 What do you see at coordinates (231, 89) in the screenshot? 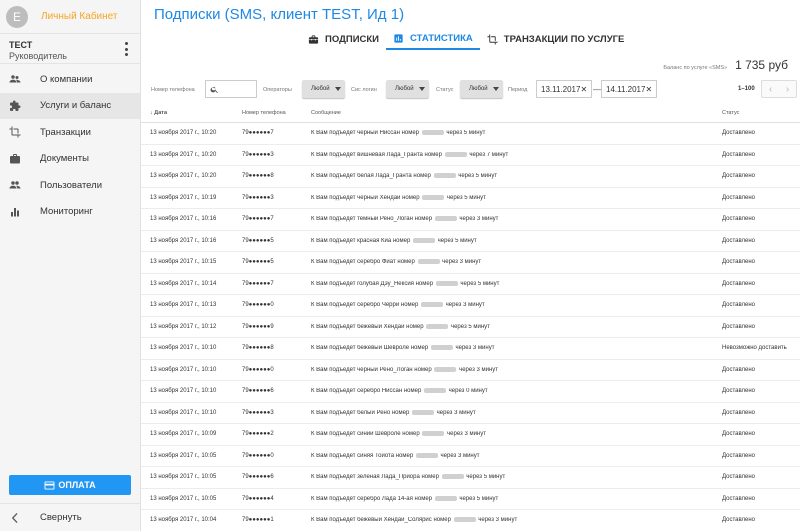
I see `phone-search-input` at bounding box center [231, 89].